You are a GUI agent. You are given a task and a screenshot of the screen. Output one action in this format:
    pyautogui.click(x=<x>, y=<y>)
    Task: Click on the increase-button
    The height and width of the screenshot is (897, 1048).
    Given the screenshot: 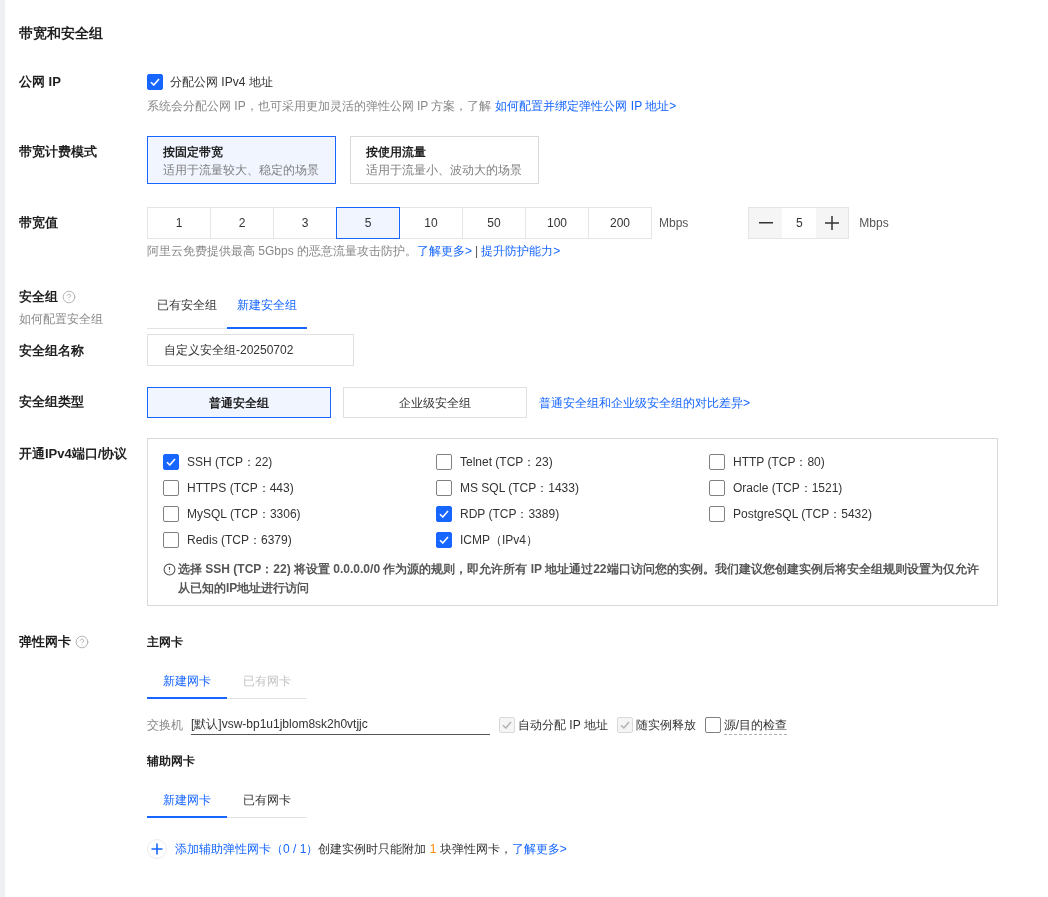 What is the action you would take?
    pyautogui.click(x=832, y=223)
    